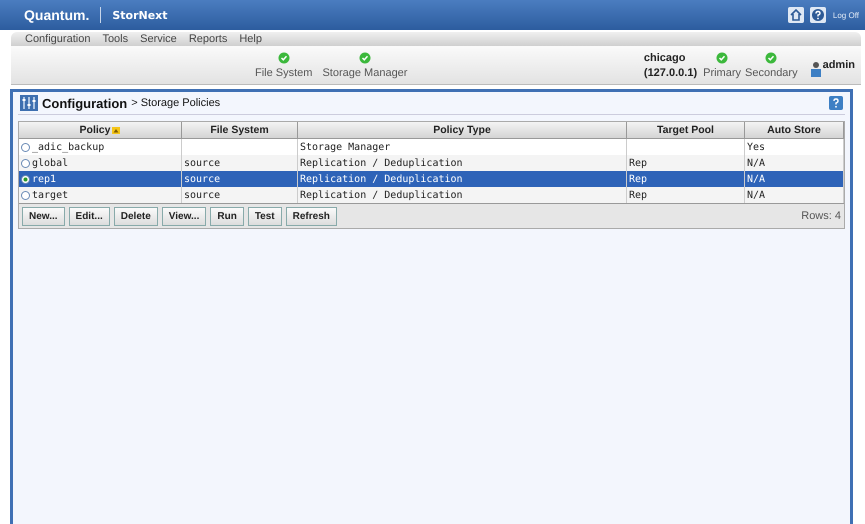  Describe the element at coordinates (140, 15) in the screenshot. I see `product-name: StorNext` at that location.